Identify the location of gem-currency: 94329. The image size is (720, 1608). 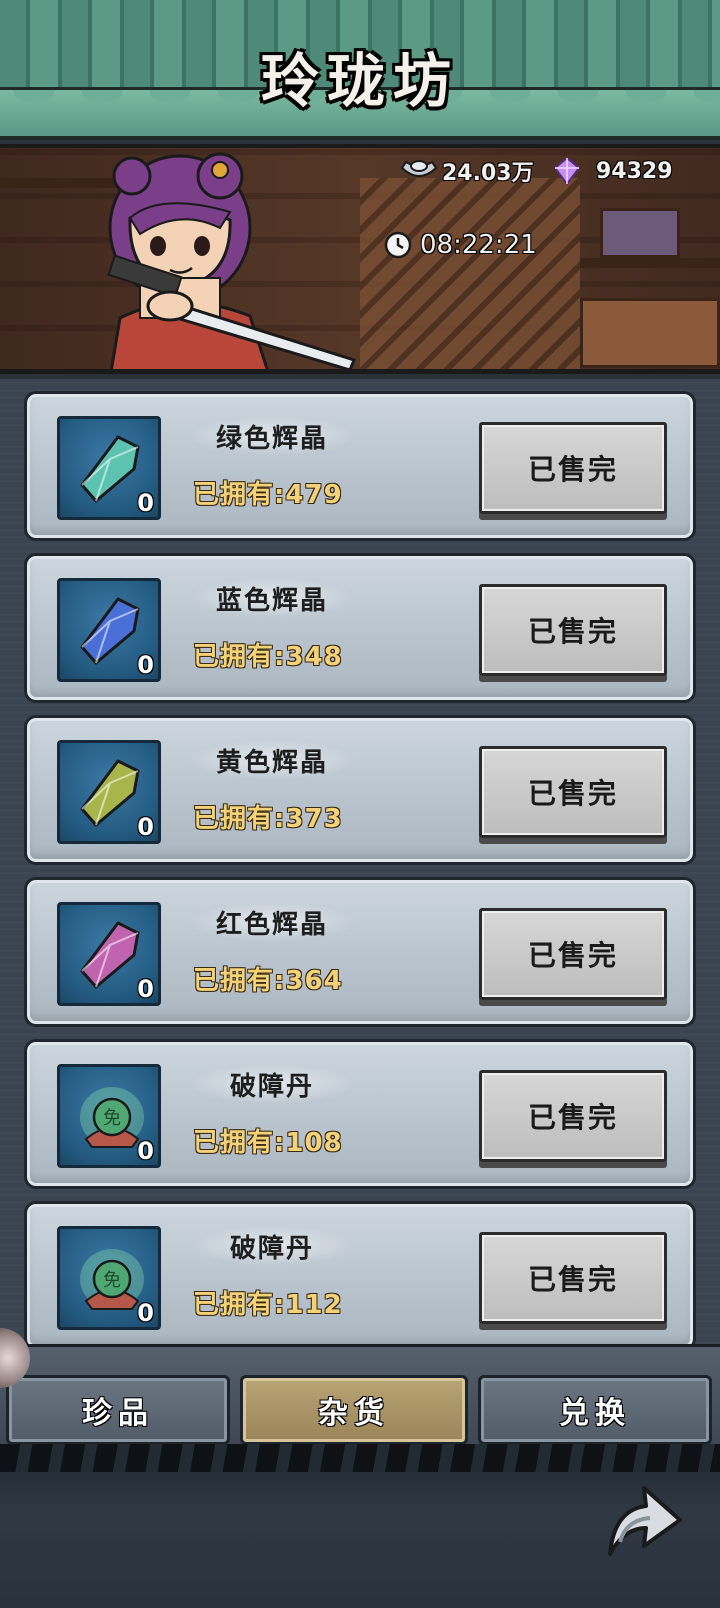
(612, 171).